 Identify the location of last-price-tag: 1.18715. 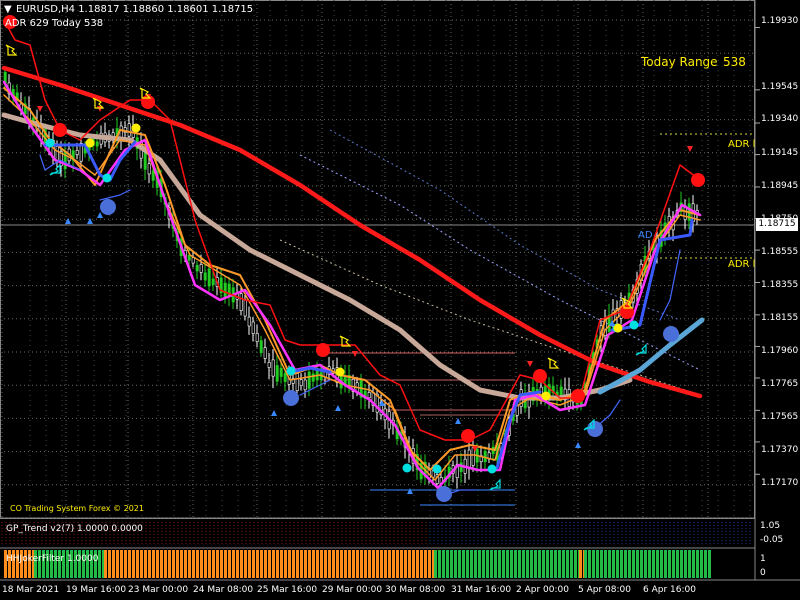
(777, 224).